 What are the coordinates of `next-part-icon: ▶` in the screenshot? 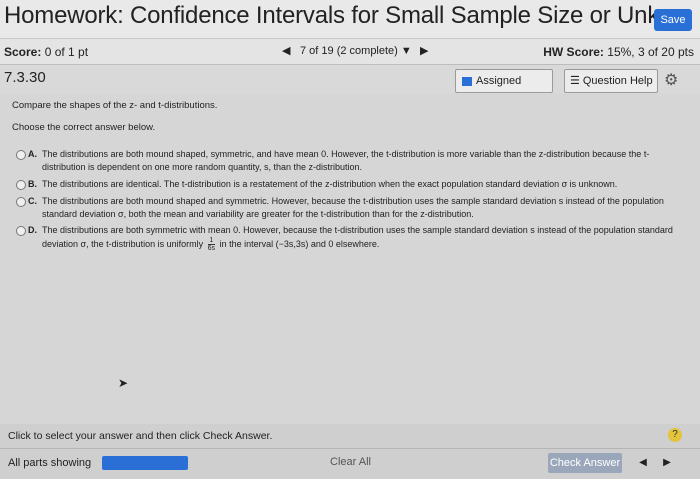 It's located at (667, 463).